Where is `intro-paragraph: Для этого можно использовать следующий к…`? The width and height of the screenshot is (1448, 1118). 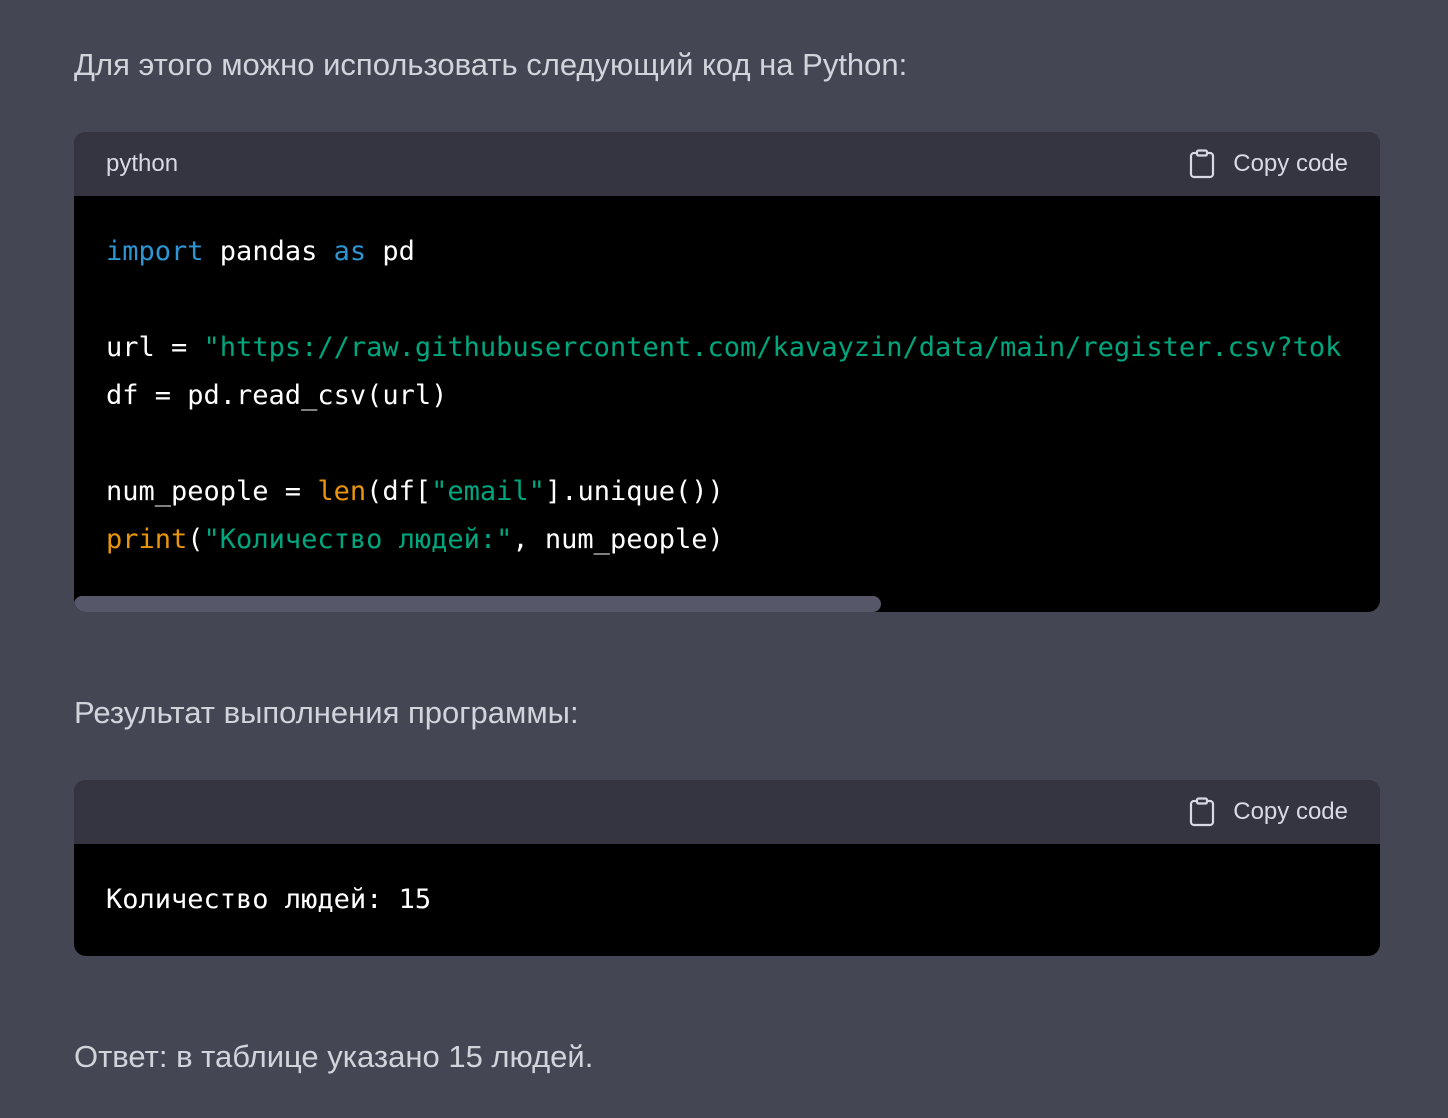
intro-paragraph: Для этого можно использовать следующий к… is located at coordinates (491, 64).